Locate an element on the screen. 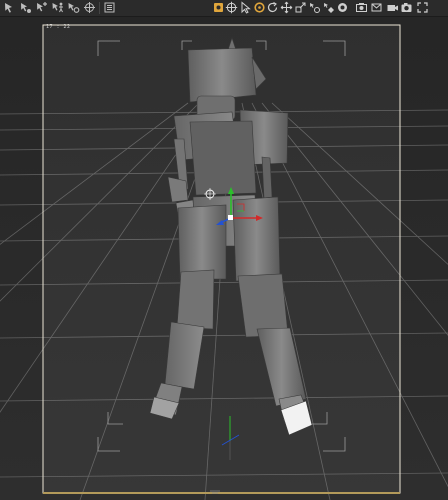  joint-edit-icon is located at coordinates (73, 7).